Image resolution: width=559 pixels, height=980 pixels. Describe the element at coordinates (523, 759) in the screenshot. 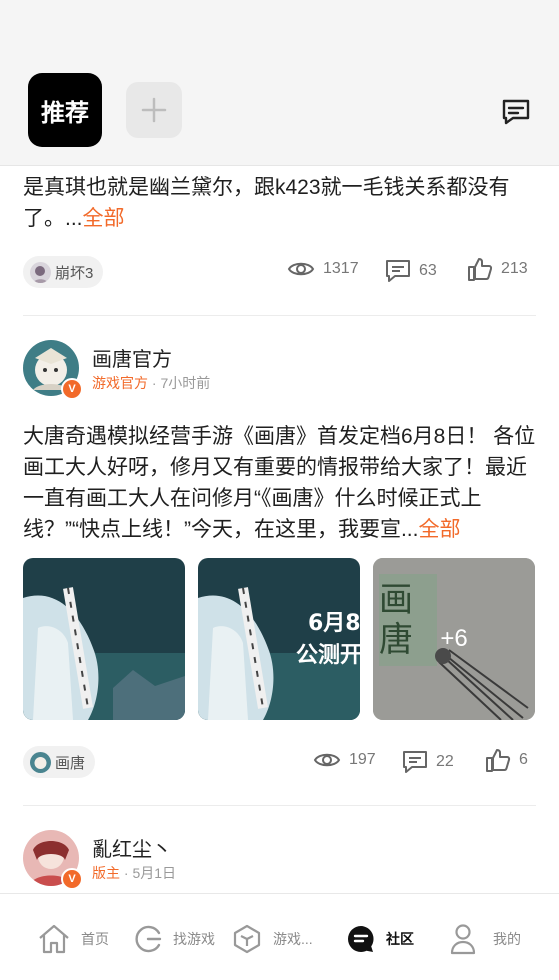

I see `likes-count: 6` at that location.